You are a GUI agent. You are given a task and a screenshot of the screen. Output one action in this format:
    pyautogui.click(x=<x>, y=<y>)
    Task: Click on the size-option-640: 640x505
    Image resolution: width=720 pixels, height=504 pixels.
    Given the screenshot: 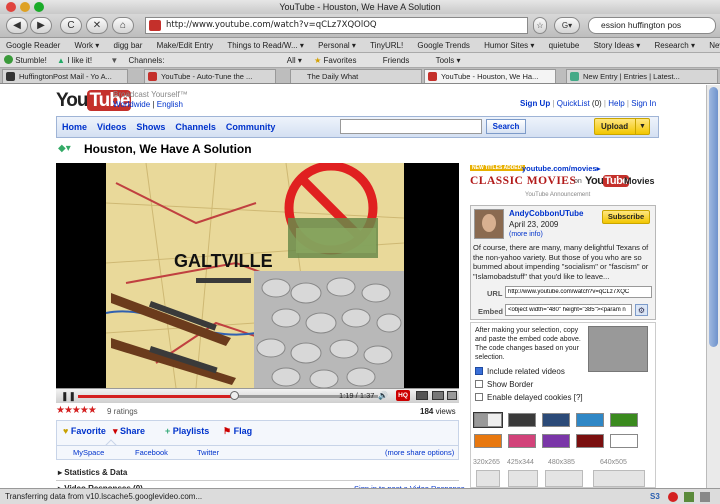 What is the action you would take?
    pyautogui.click(x=613, y=462)
    